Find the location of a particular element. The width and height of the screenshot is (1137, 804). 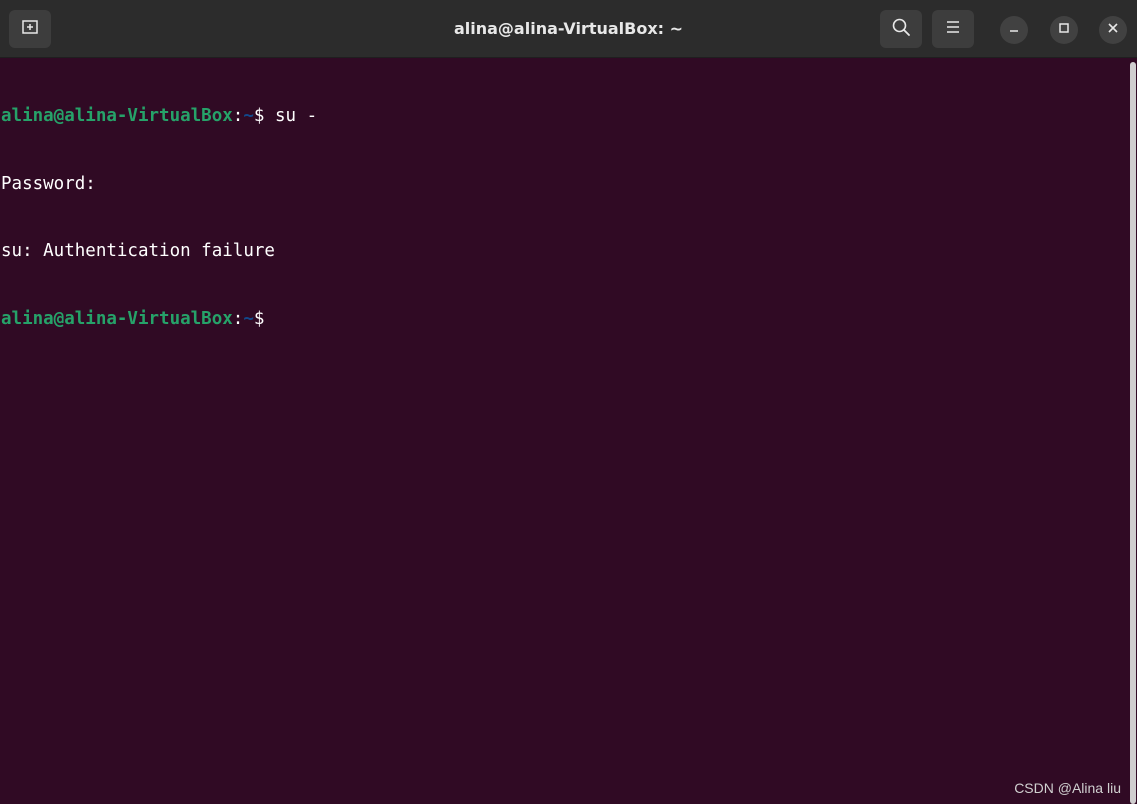

terminal-line-password: Password: is located at coordinates (48, 183).